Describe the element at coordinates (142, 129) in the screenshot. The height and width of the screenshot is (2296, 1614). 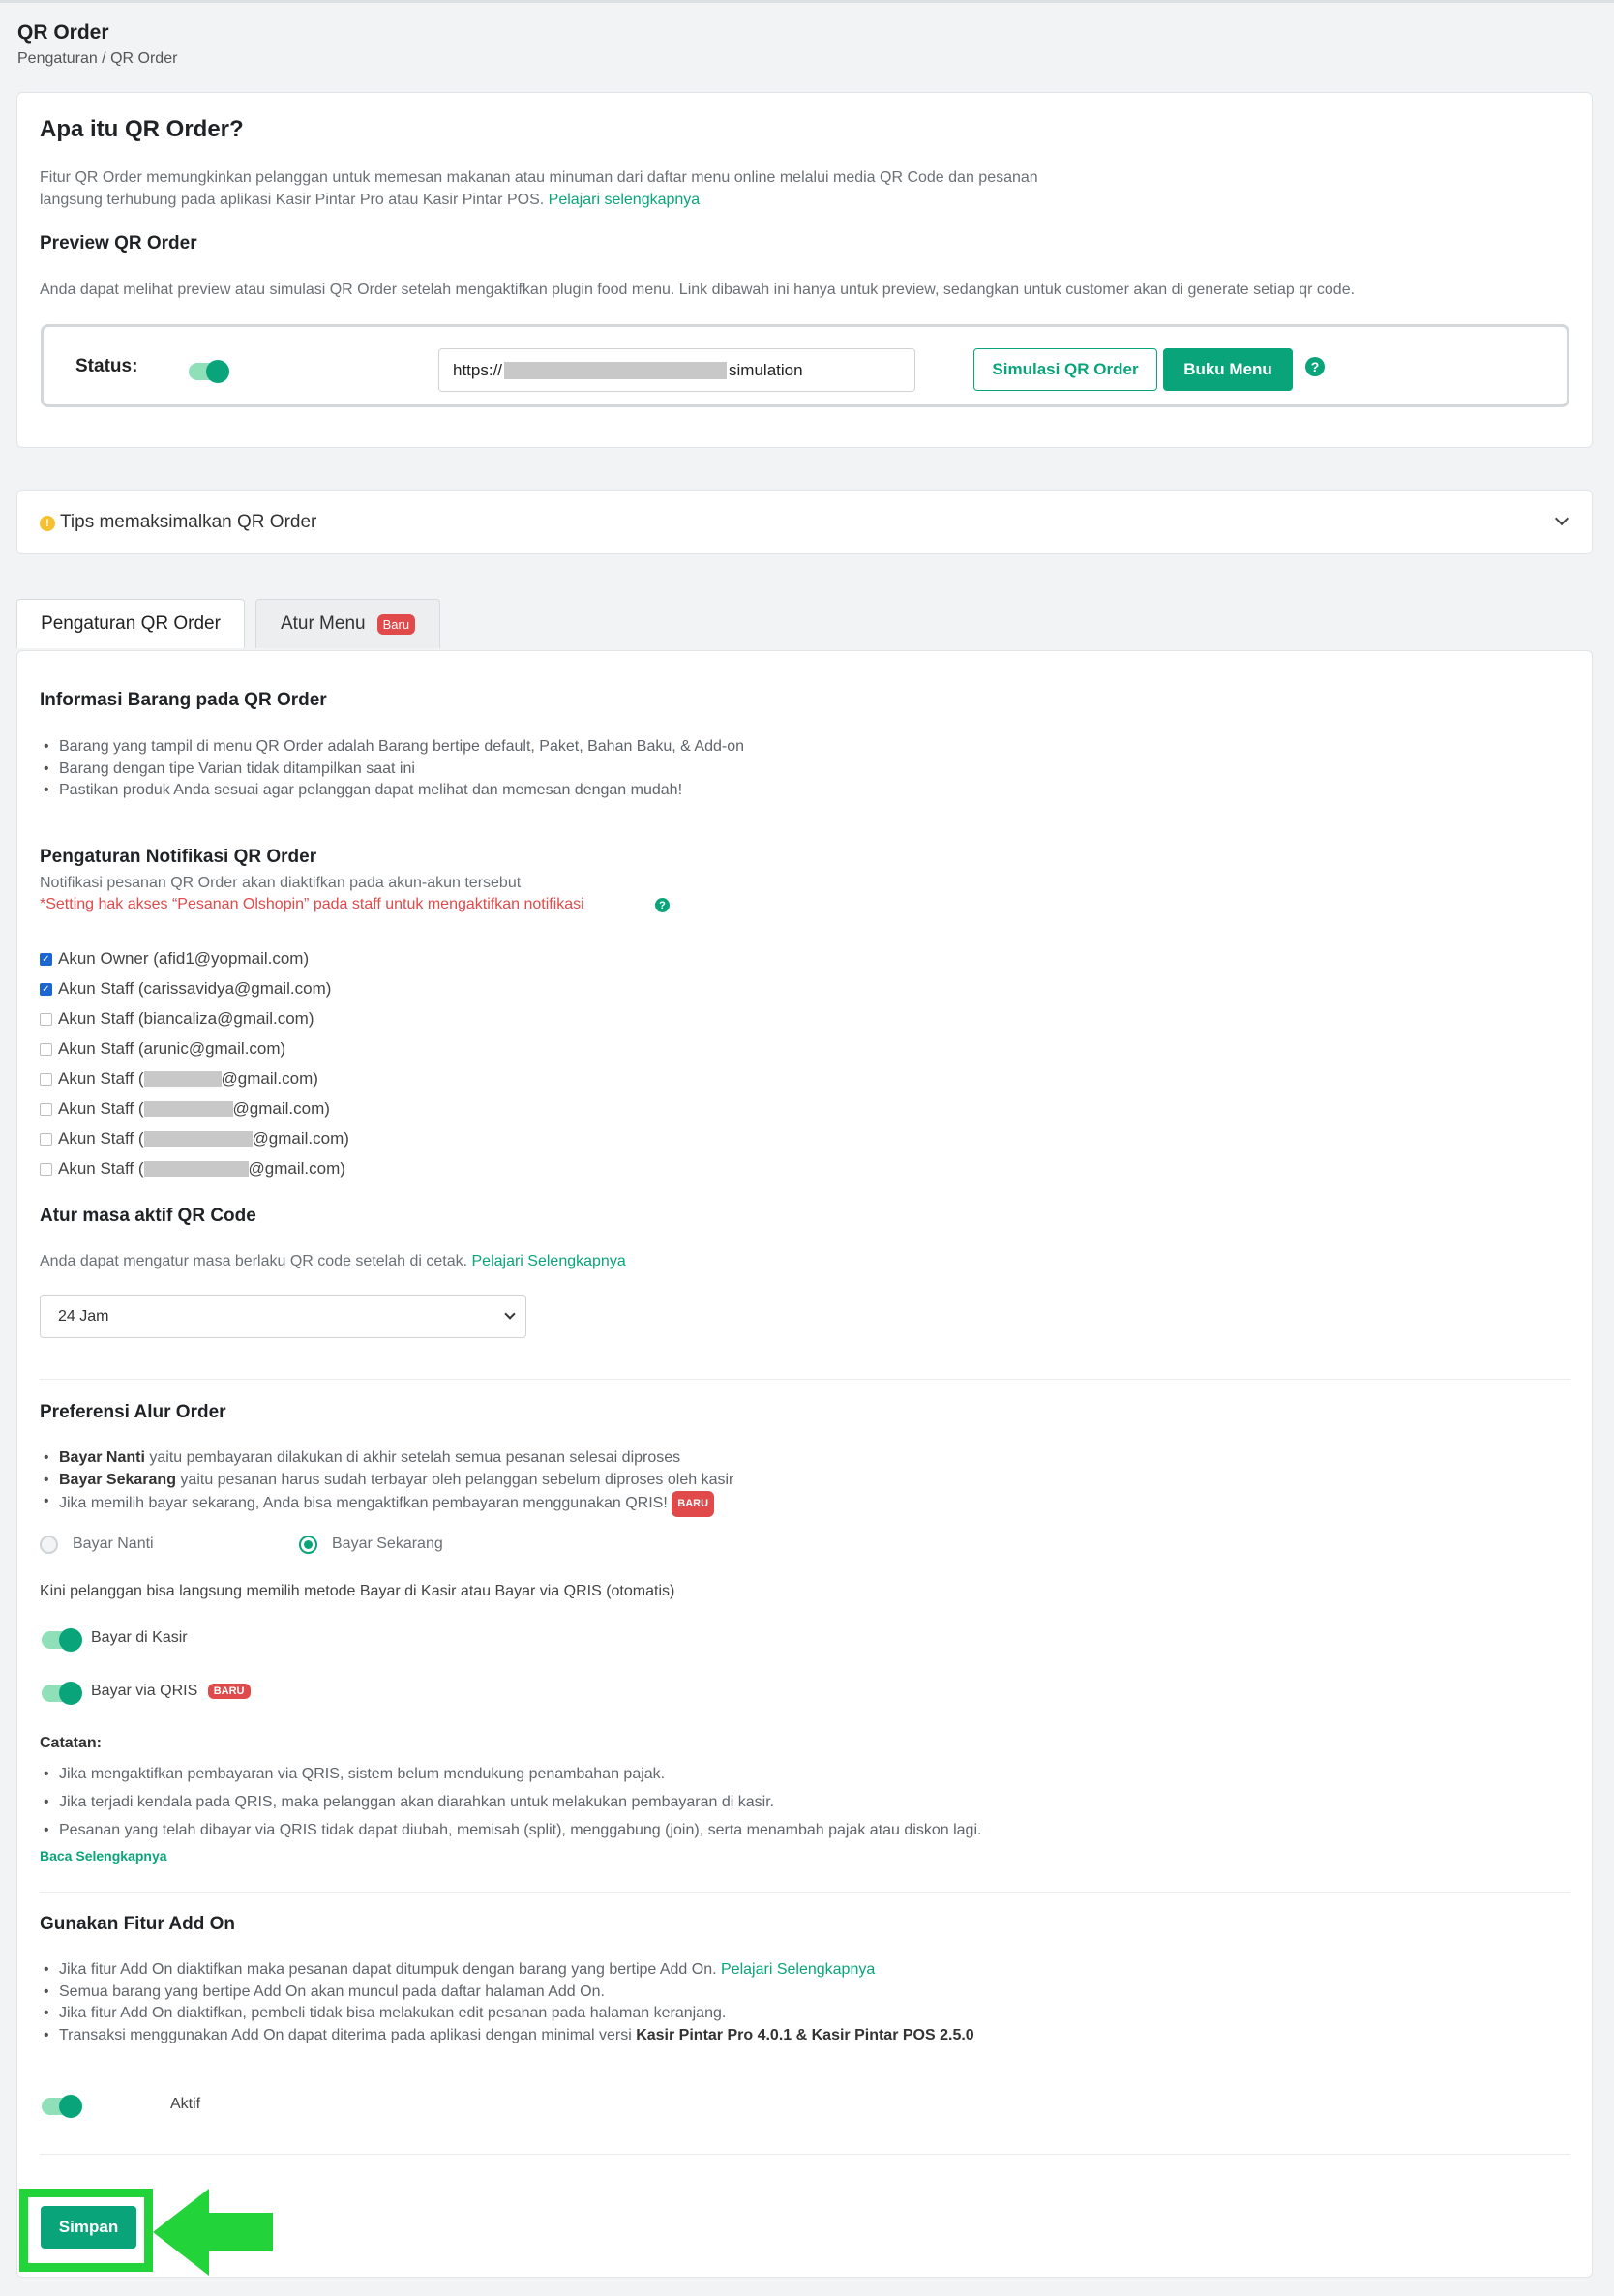
I see `intro-title: Apa itu QR Order?` at that location.